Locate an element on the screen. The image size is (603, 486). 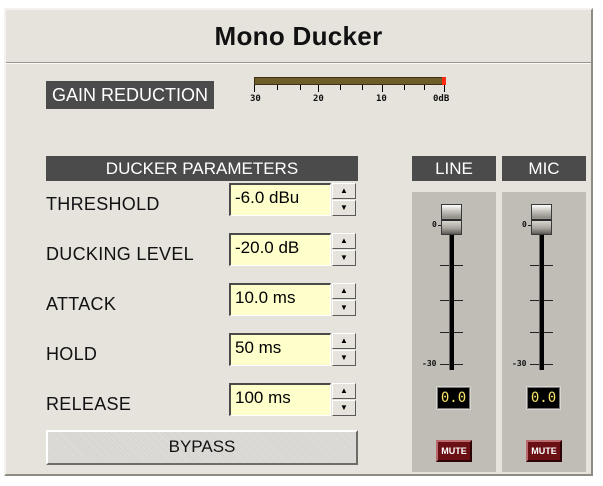
attack-label: ATTACK is located at coordinates (81, 304).